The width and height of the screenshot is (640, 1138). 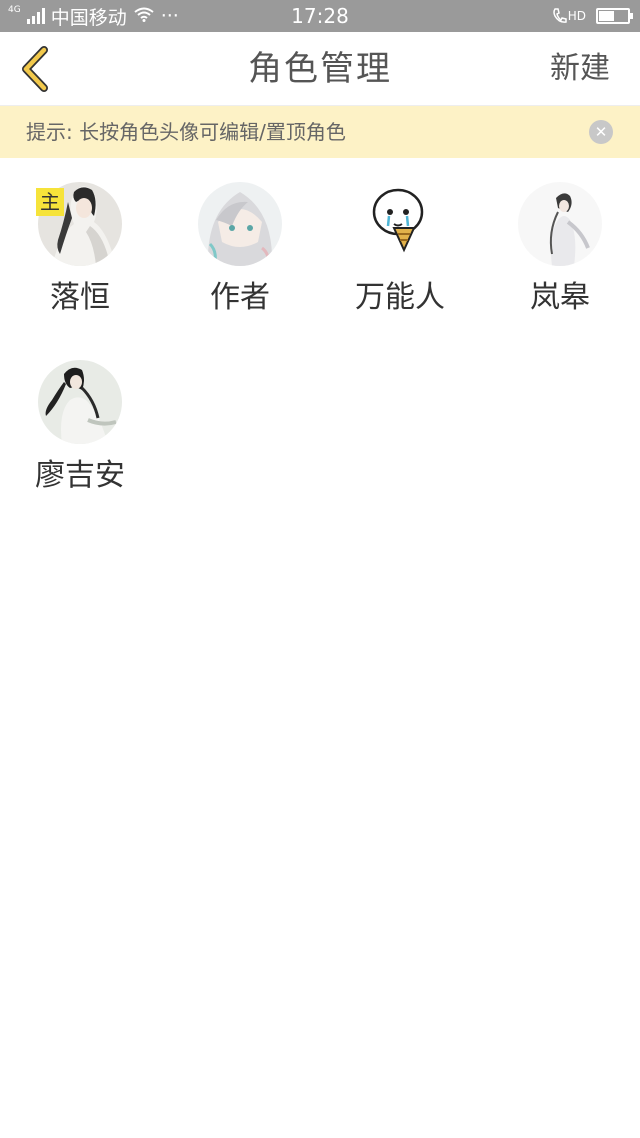 I want to click on role-name: 岚皋, so click(x=560, y=297).